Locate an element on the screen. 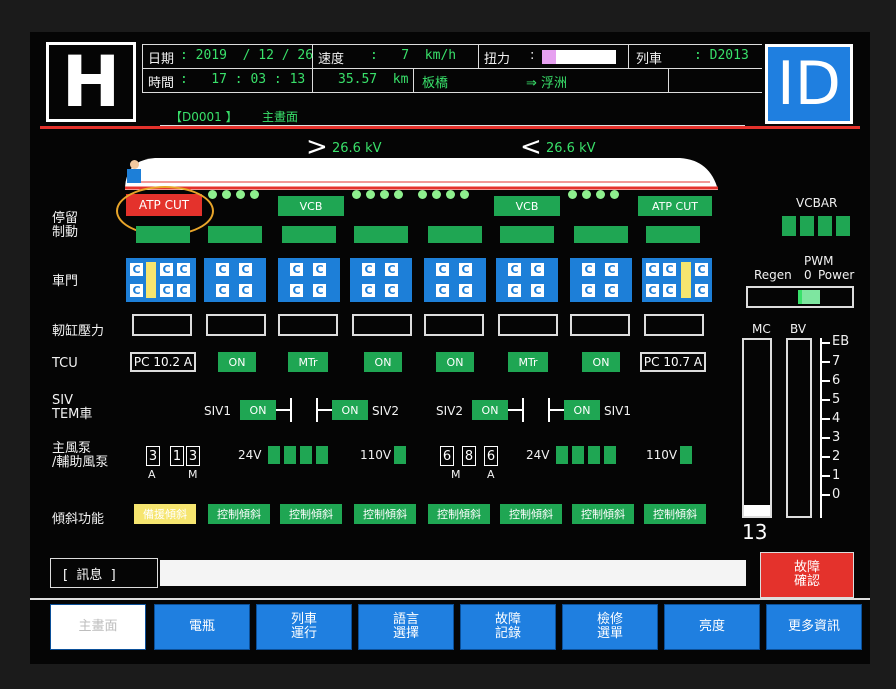  footer-train-operation-button: 列車 運行 is located at coordinates (304, 627).